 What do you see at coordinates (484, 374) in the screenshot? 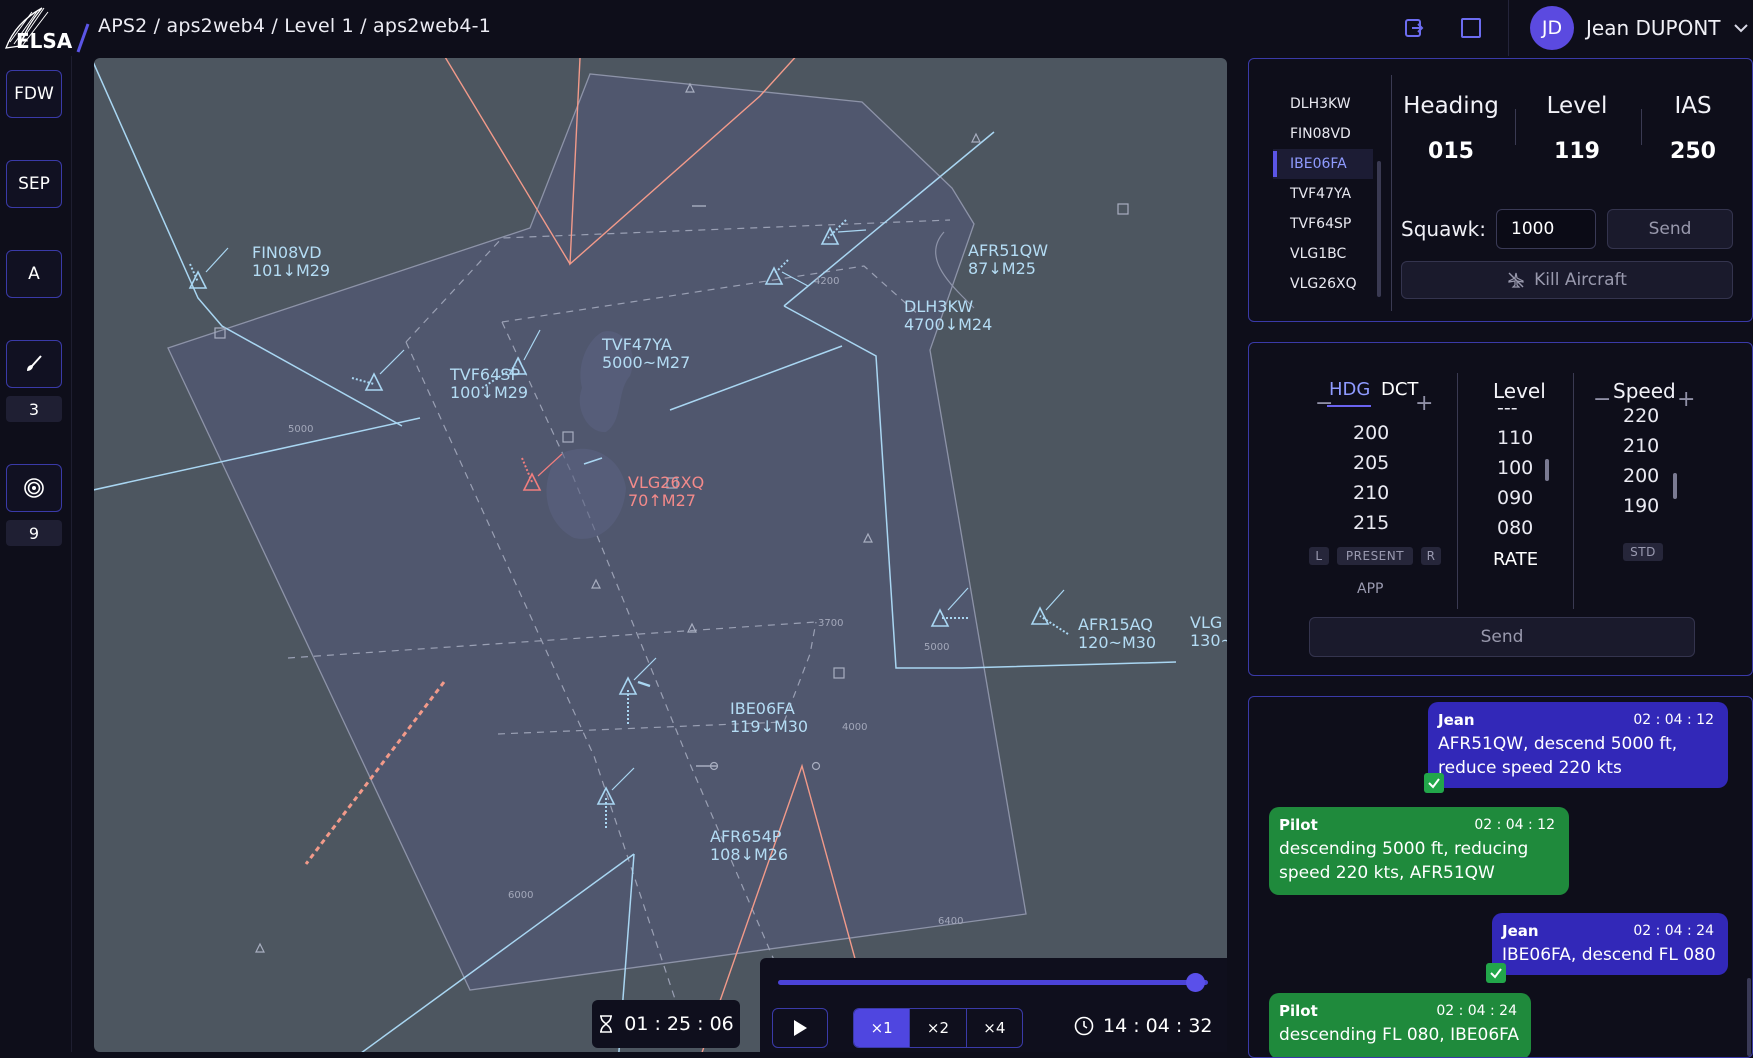
I see `aircraft-label-callsign: TVF64SP` at bounding box center [484, 374].